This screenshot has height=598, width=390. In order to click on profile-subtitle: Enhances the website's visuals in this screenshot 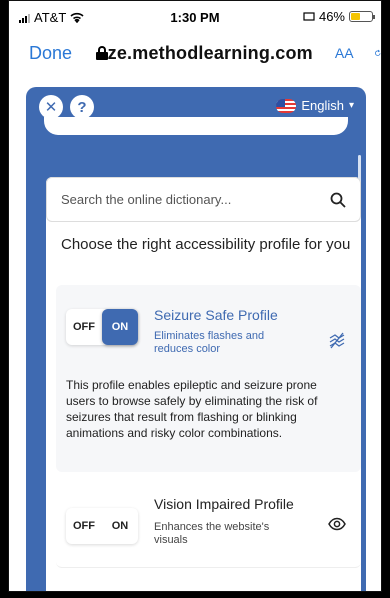, I will do `click(212, 533)`.